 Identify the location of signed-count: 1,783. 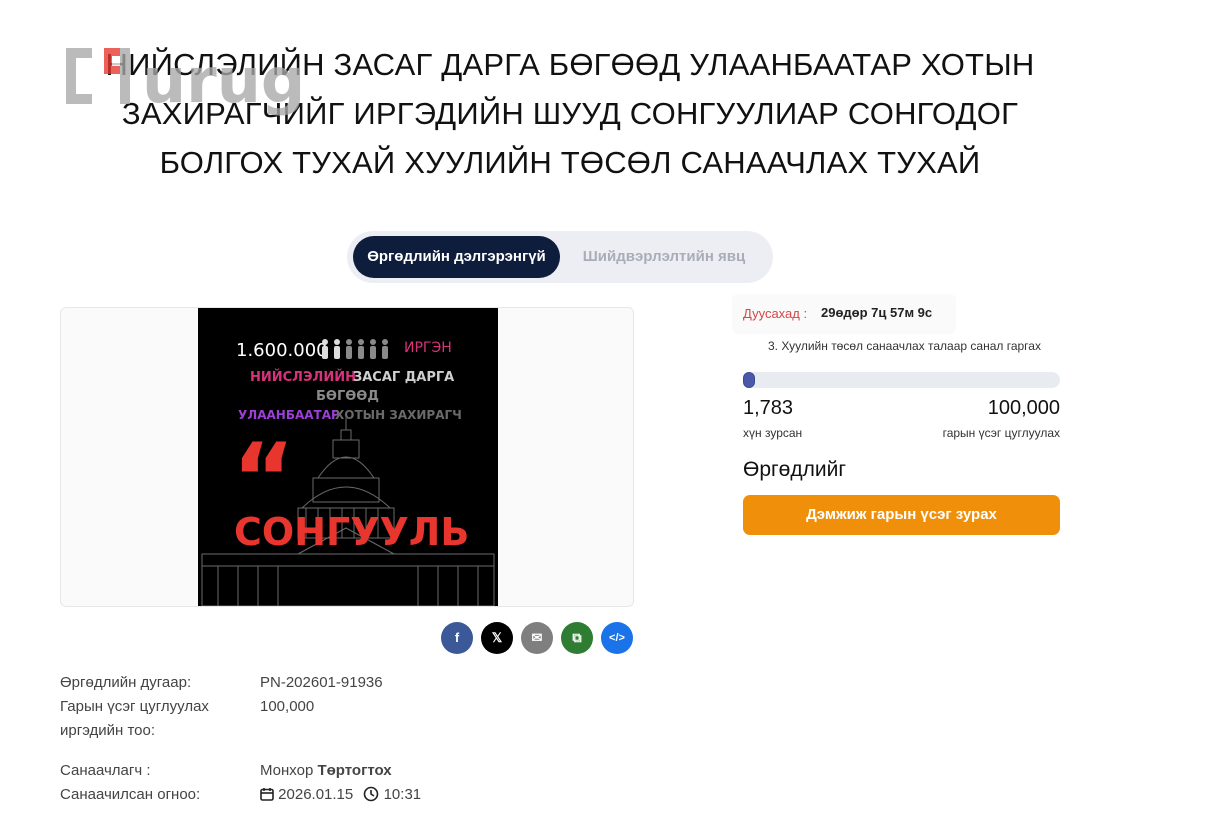
(768, 408).